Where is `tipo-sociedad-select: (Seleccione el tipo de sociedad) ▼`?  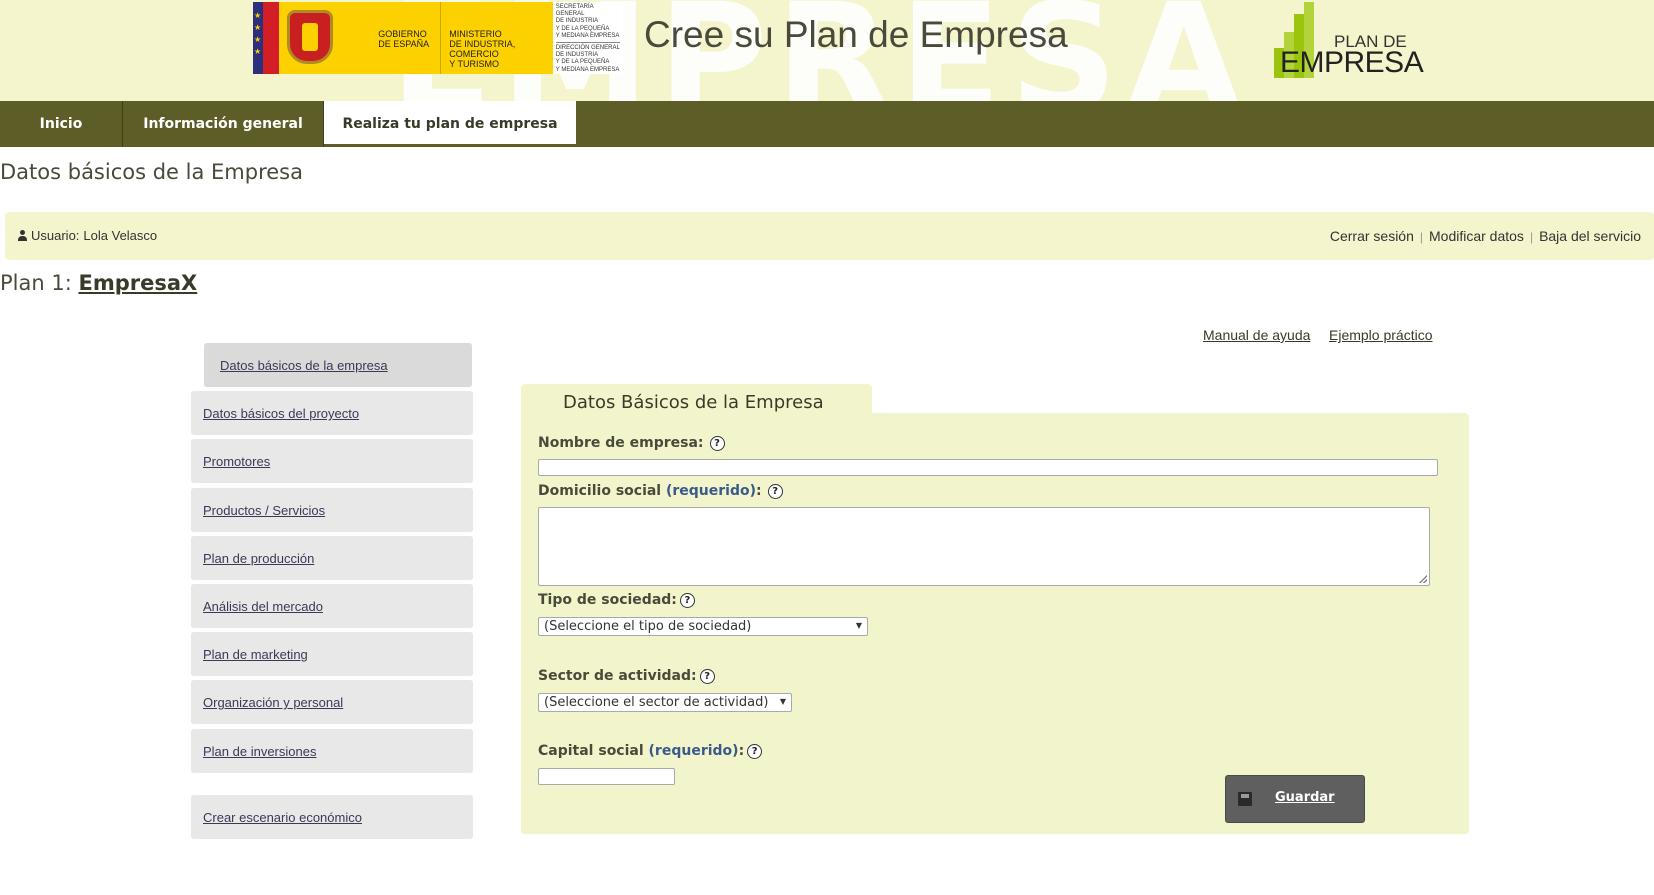 tipo-sociedad-select: (Seleccione el tipo de sociedad) ▼ is located at coordinates (703, 626).